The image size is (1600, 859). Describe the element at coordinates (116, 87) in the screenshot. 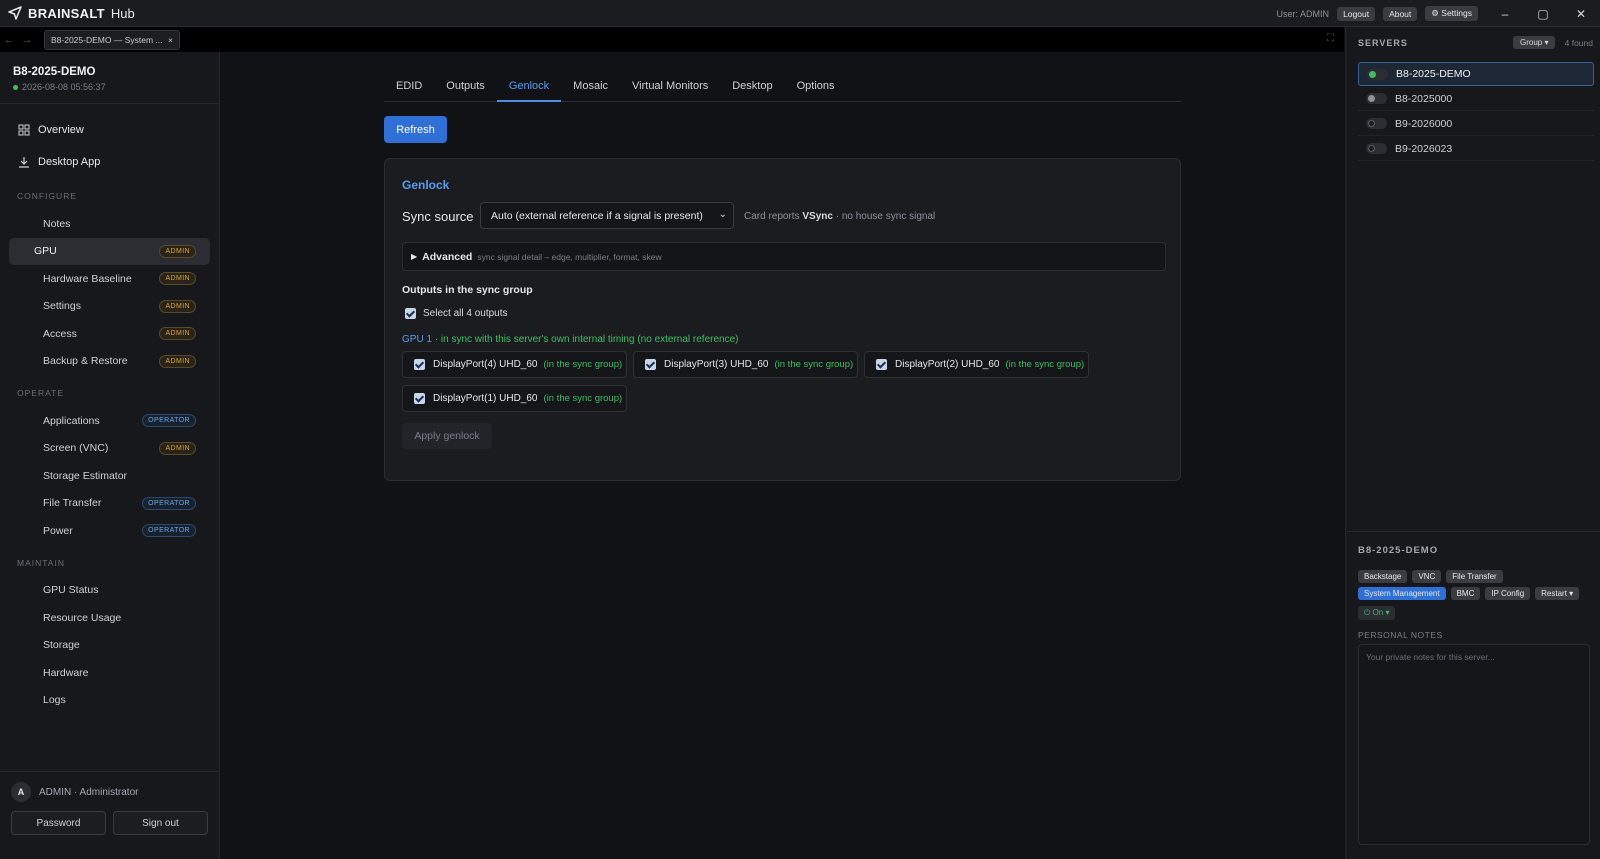

I see `server-timestamp: 2026-08-08 05:56:37` at that location.